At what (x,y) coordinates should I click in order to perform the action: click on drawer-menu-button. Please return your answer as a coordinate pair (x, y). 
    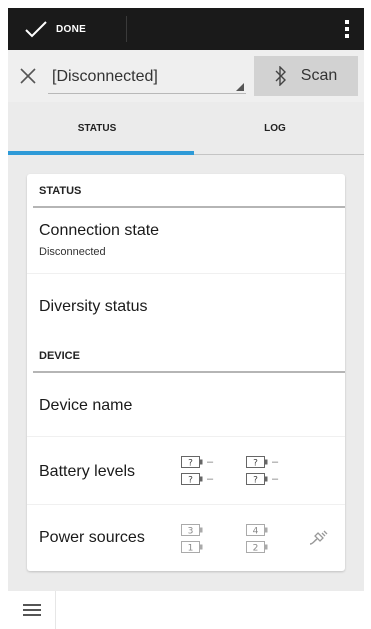
    Looking at the image, I should click on (32, 610).